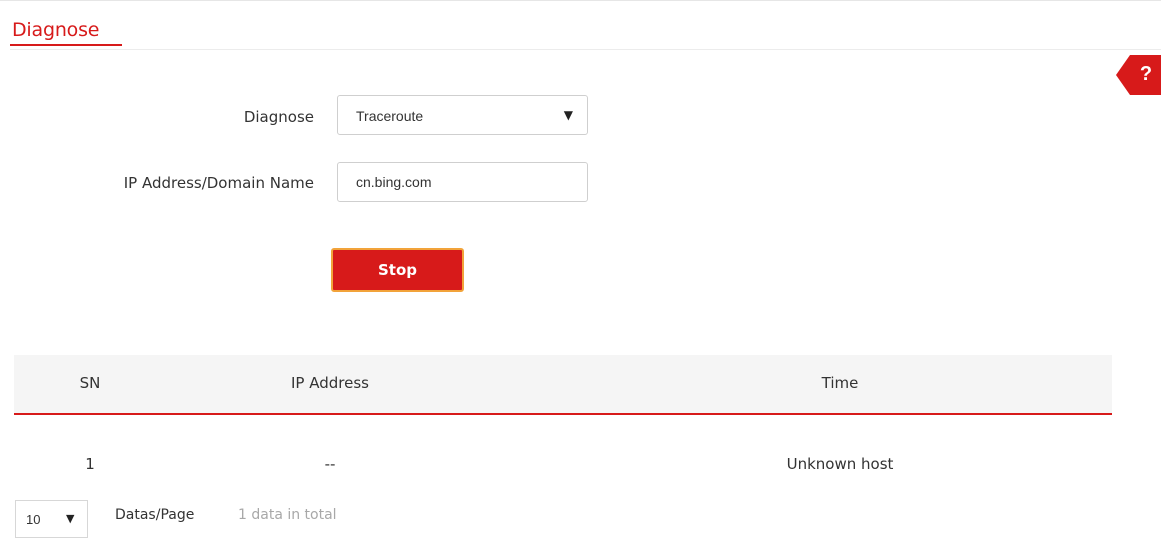 The width and height of the screenshot is (1161, 545). I want to click on column-header-time: Time, so click(840, 383).